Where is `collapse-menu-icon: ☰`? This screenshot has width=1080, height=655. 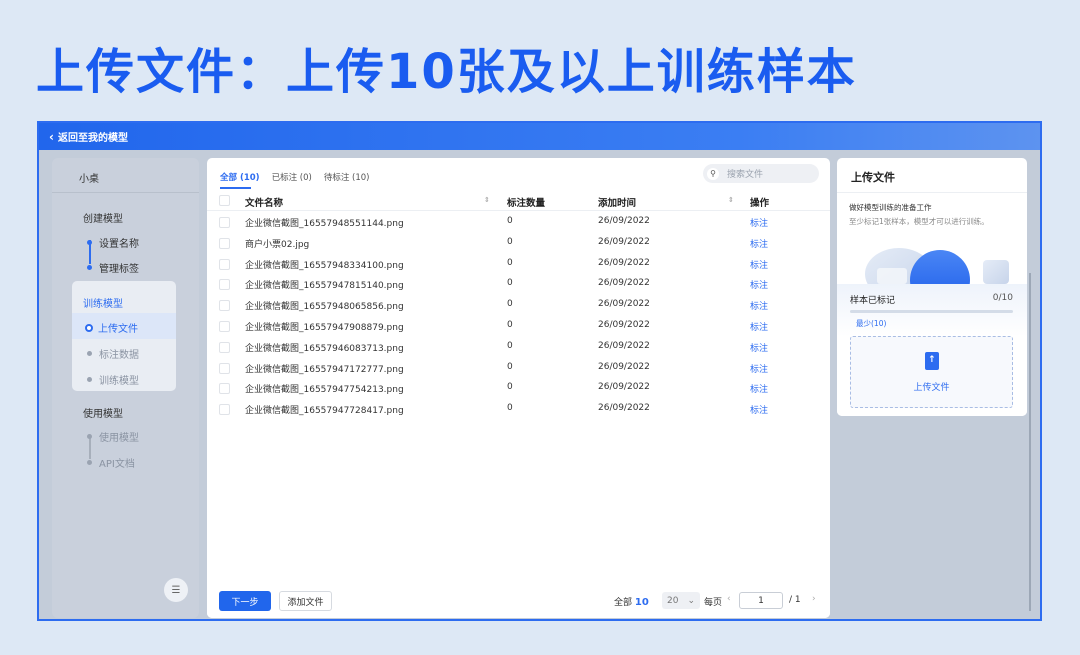 collapse-menu-icon: ☰ is located at coordinates (176, 590).